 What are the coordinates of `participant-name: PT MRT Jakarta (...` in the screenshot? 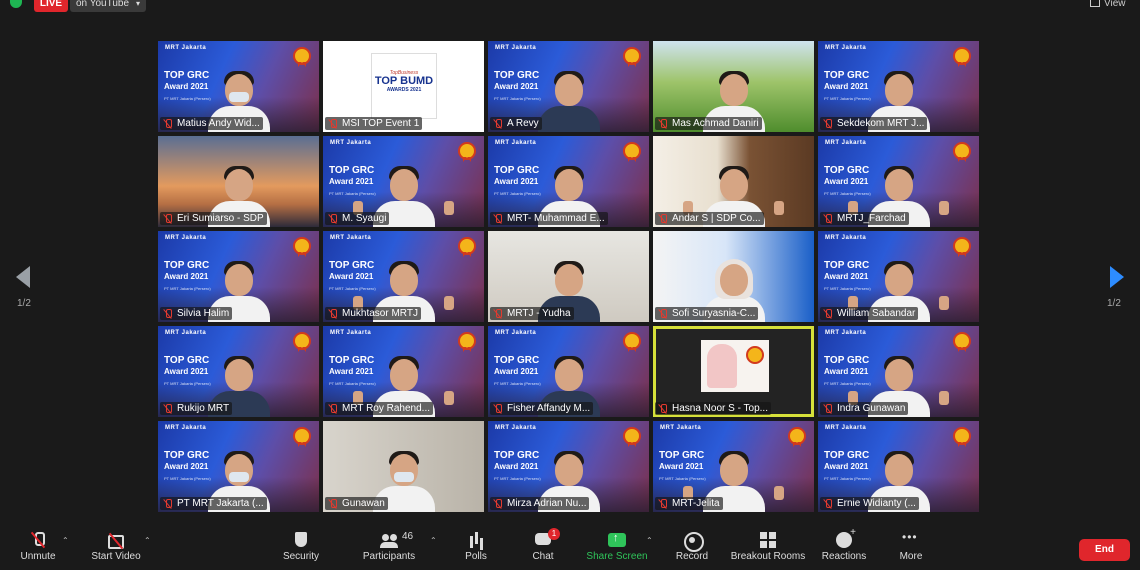 It's located at (220, 503).